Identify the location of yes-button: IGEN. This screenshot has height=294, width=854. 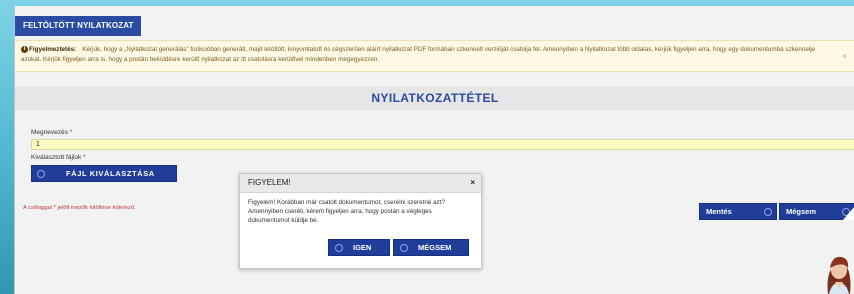
(359, 247).